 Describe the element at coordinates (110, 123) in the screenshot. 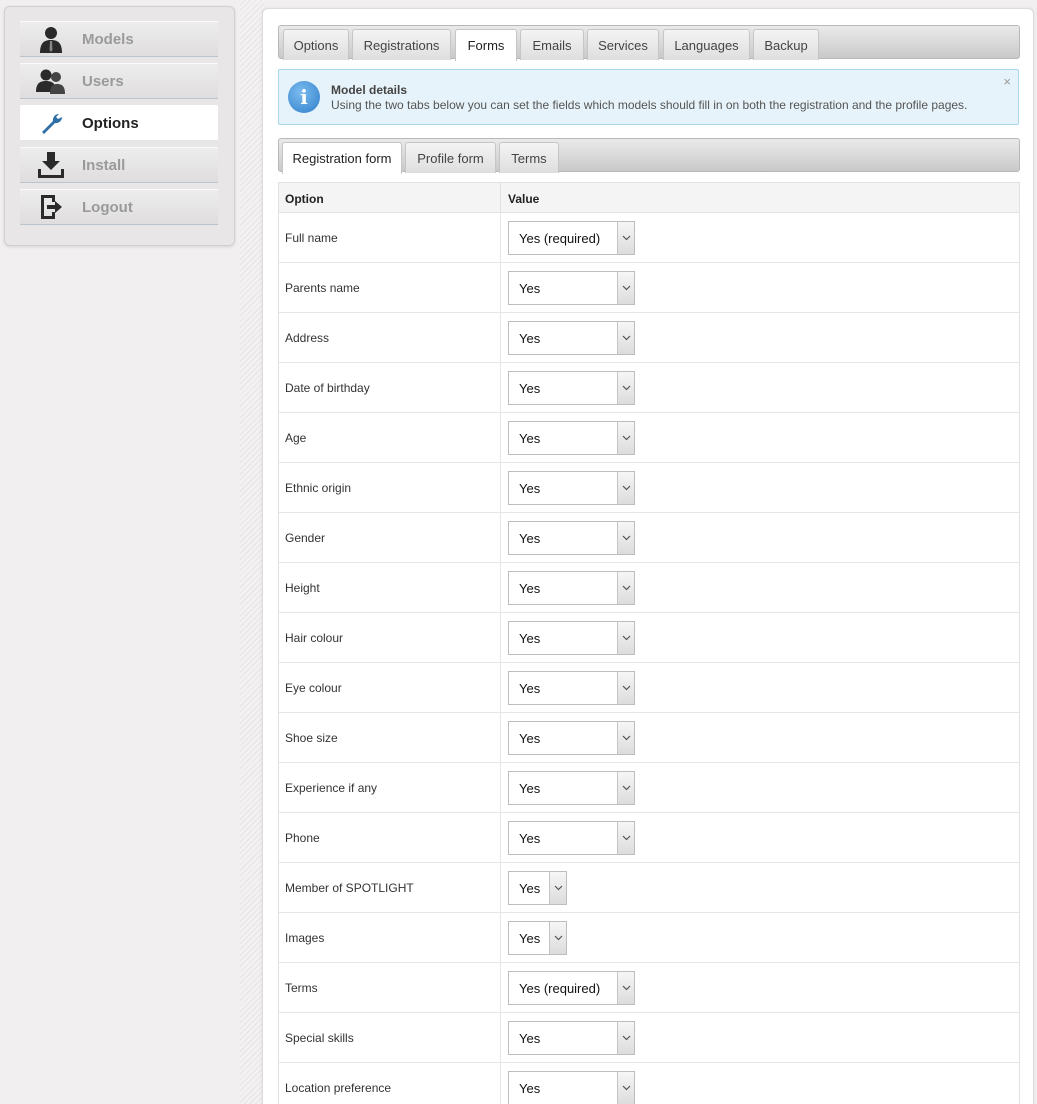

I see `sidebar-item-label: Options` at that location.